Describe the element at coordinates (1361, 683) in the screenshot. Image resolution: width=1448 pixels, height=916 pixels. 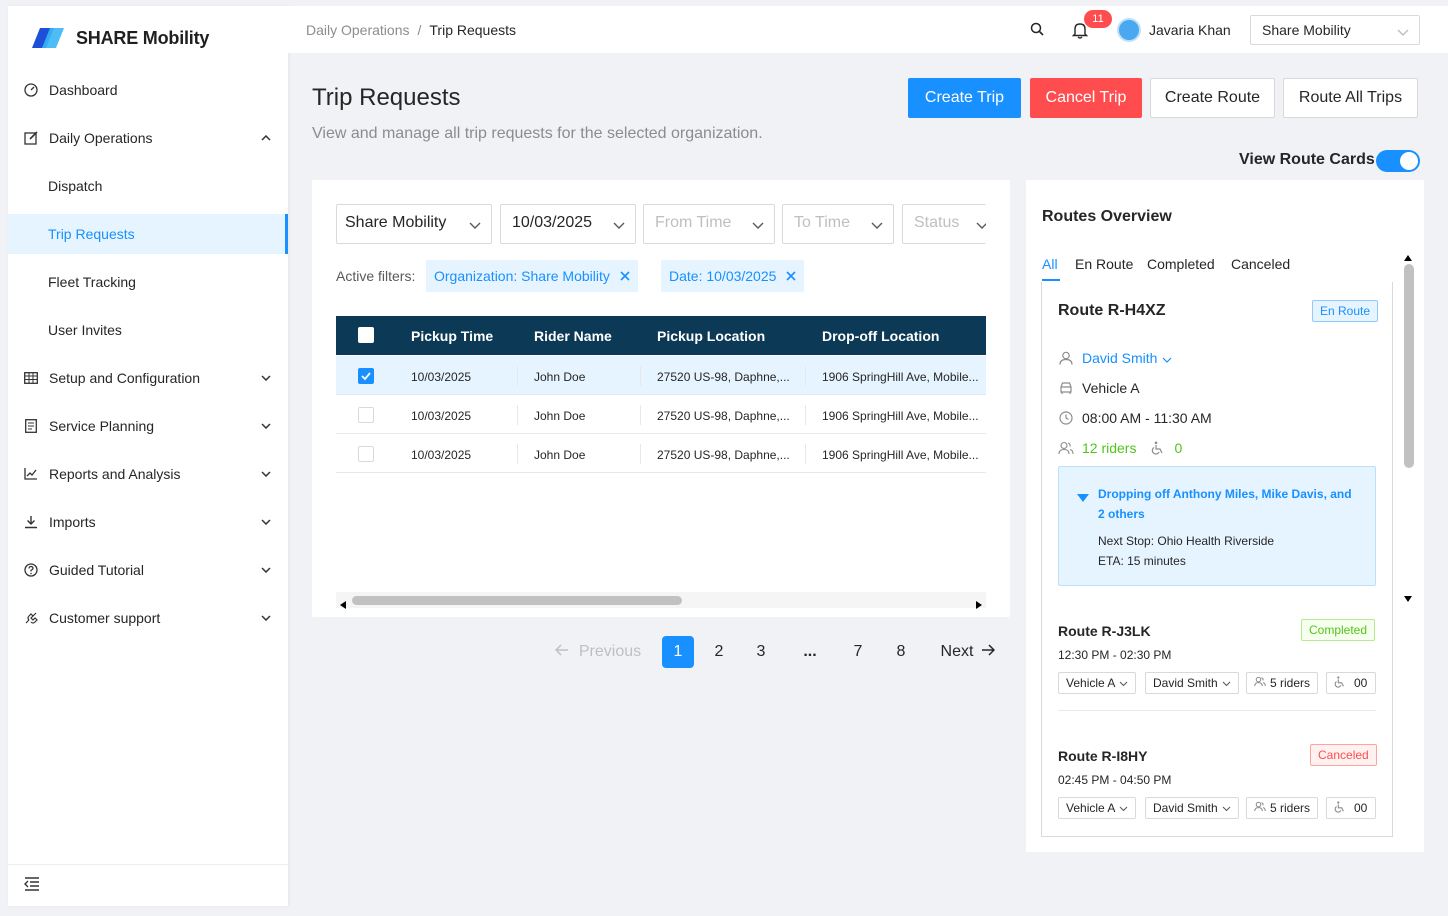
I see `wheelchair-count: 00` at that location.